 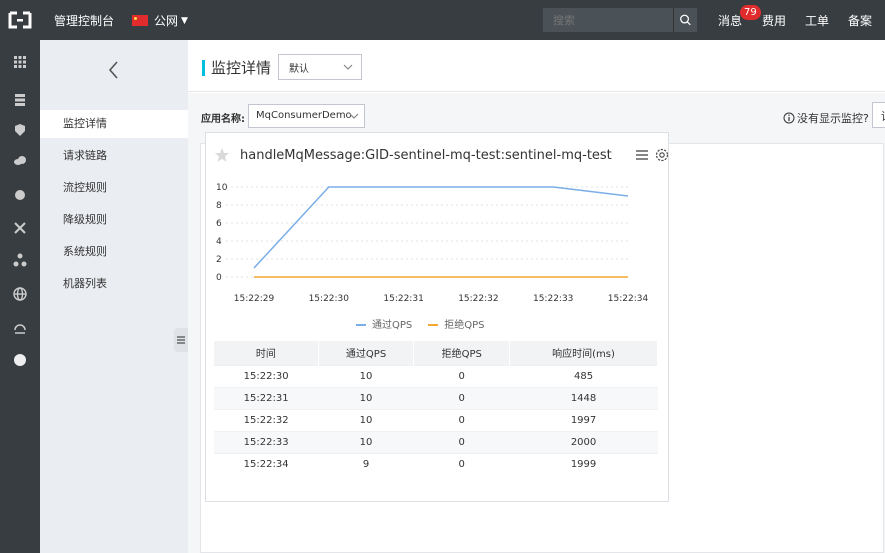 I want to click on collapse-menu-icon, so click(x=181, y=340).